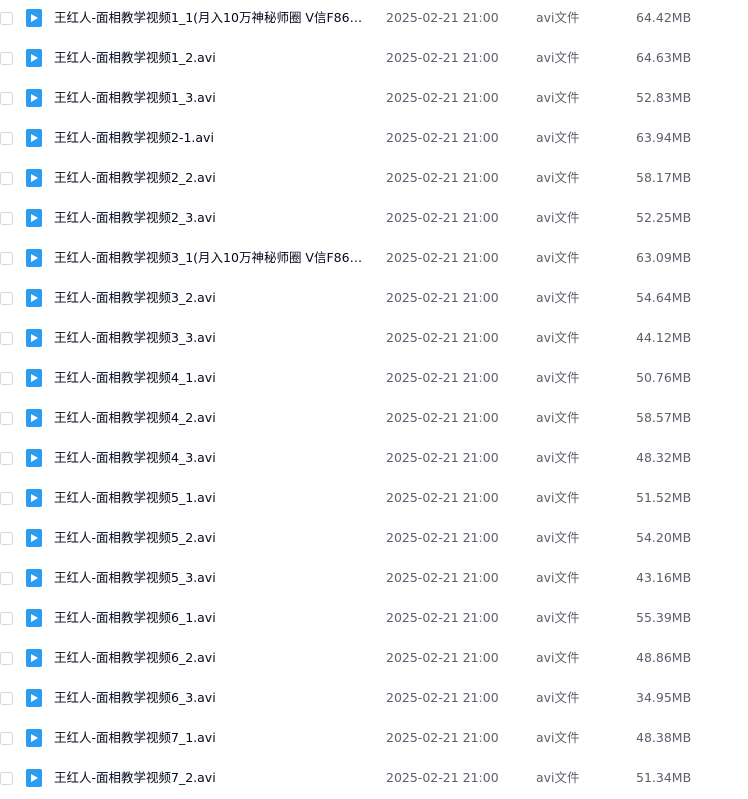  What do you see at coordinates (211, 578) in the screenshot?
I see `file-name: 王红人-面相教学视频5_3.avi` at bounding box center [211, 578].